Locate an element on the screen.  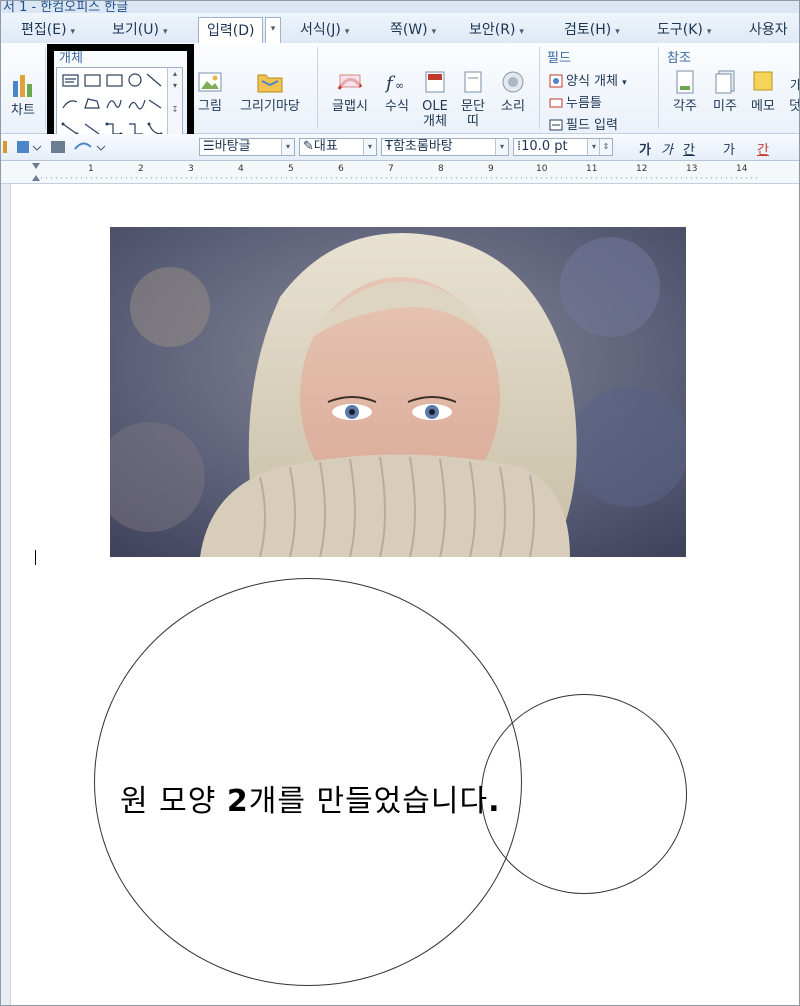
quick-tools-icons is located at coordinates (54, 147).